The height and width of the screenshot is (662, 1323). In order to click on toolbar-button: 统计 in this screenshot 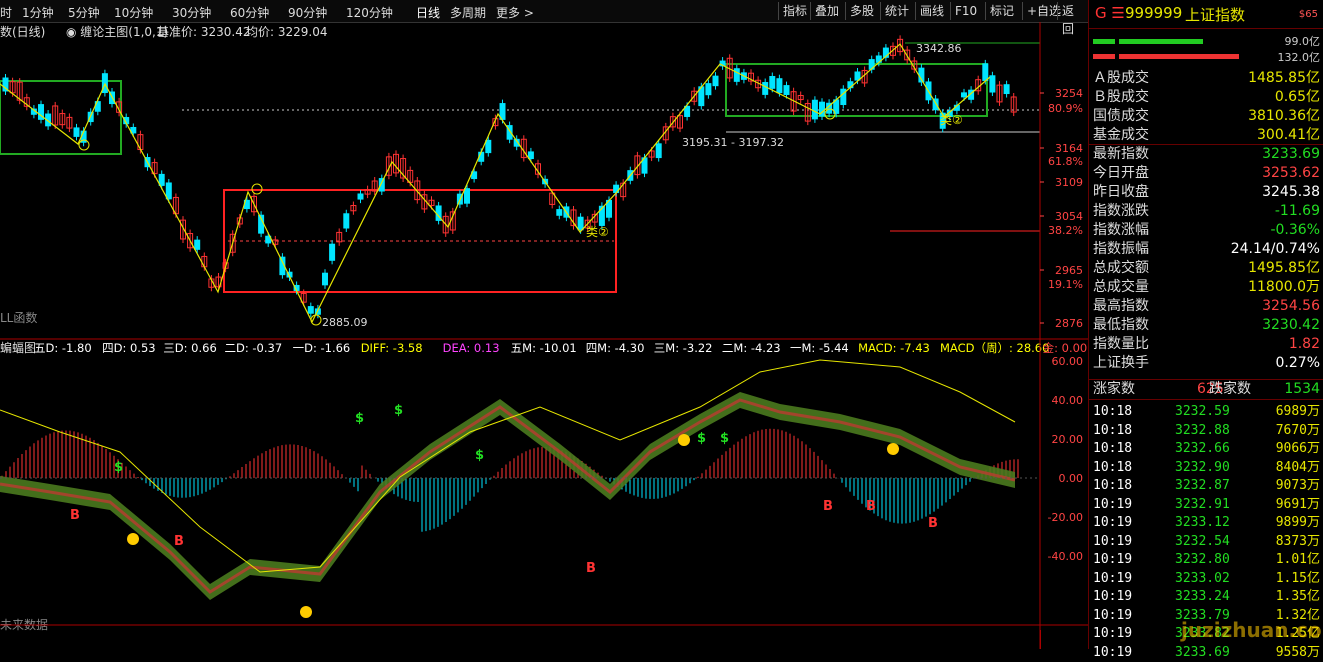, I will do `click(896, 11)`.